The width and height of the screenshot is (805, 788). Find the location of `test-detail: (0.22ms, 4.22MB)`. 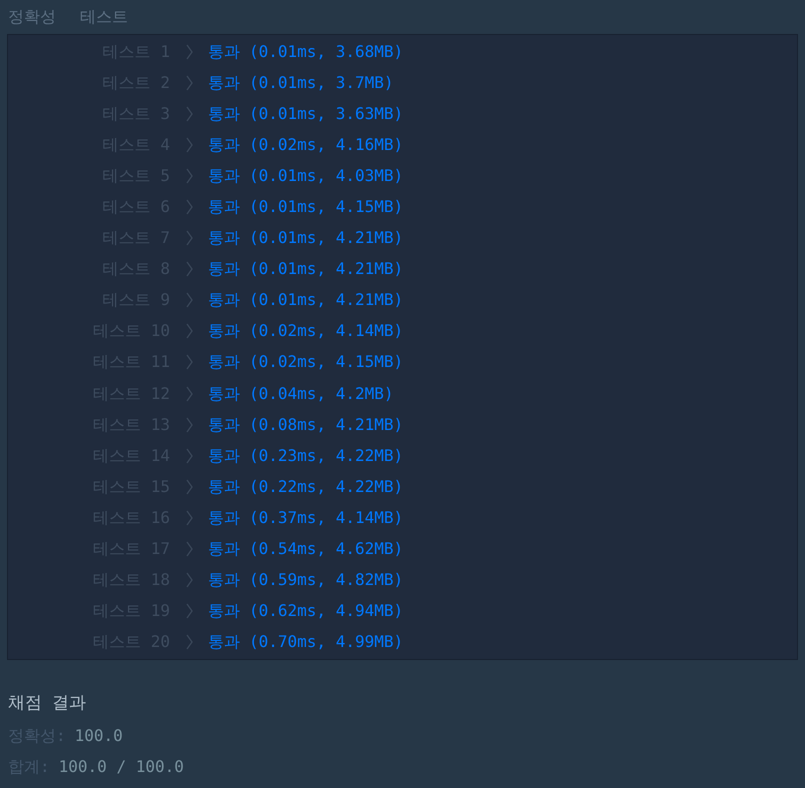

test-detail: (0.22ms, 4.22MB) is located at coordinates (326, 487).